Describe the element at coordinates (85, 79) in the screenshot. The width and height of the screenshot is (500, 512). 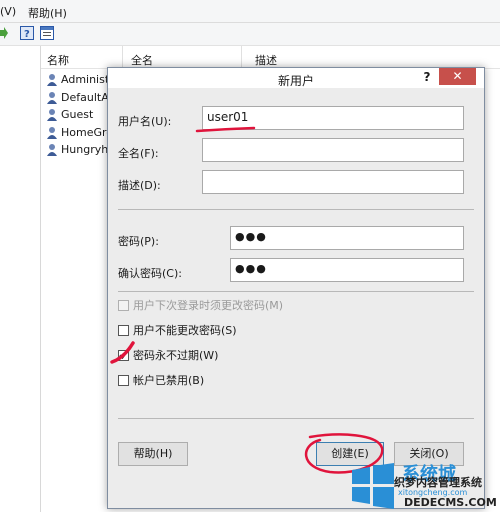
I see `user-name: Administ` at that location.